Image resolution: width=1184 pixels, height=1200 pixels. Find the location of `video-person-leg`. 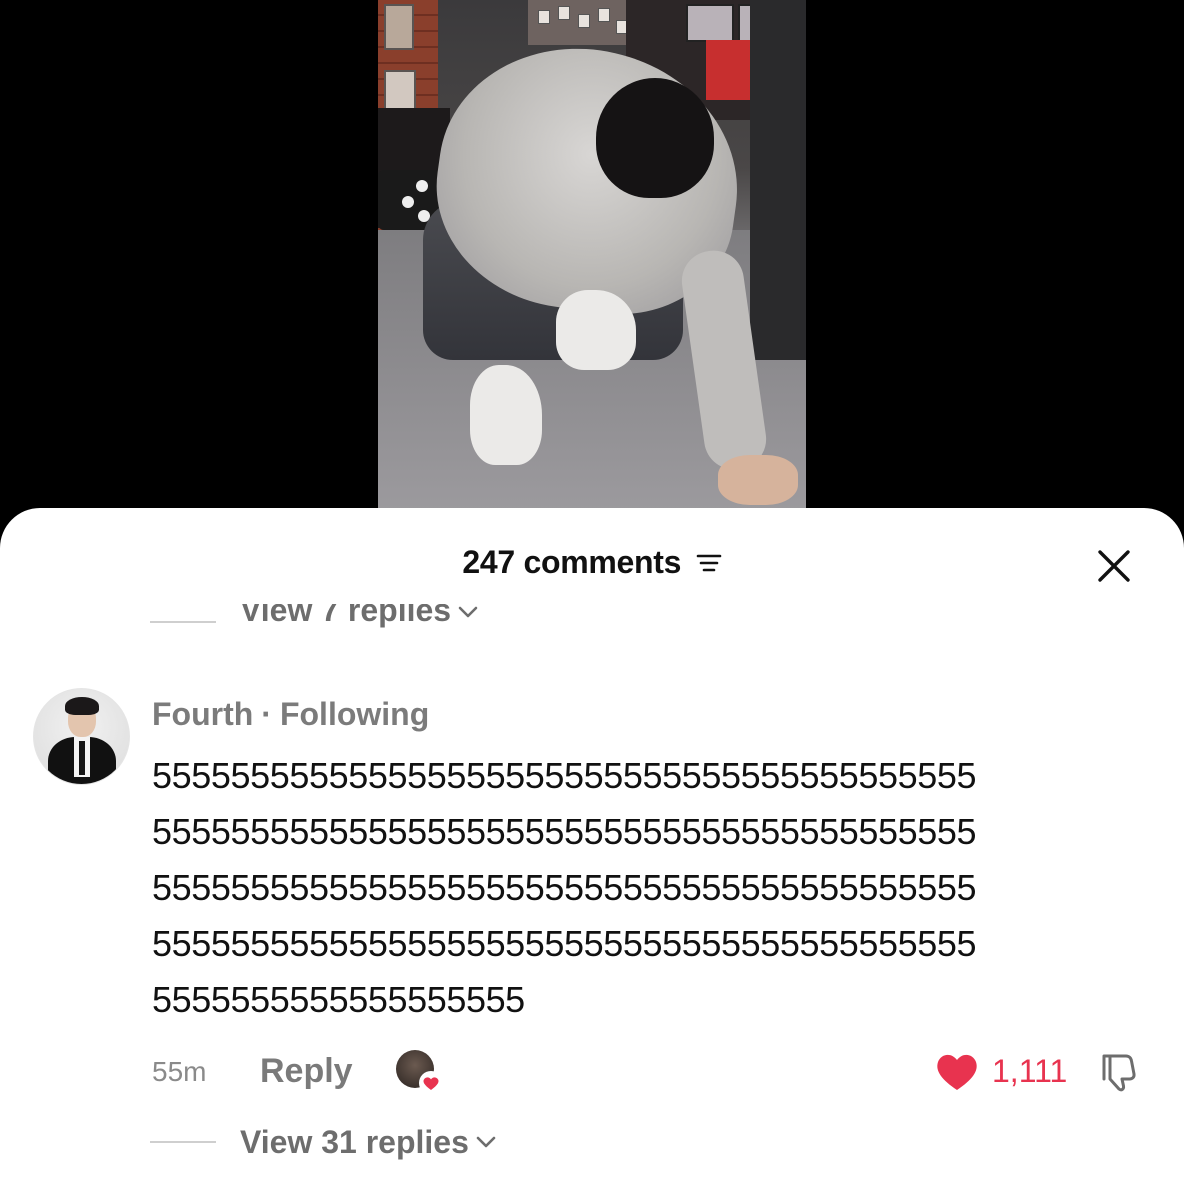

video-person-leg is located at coordinates (778, 180).